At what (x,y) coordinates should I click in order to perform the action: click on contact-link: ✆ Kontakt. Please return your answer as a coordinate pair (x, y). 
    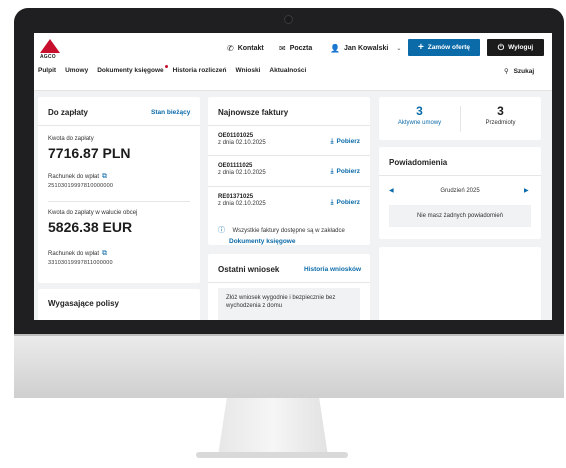
    Looking at the image, I should click on (245, 48).